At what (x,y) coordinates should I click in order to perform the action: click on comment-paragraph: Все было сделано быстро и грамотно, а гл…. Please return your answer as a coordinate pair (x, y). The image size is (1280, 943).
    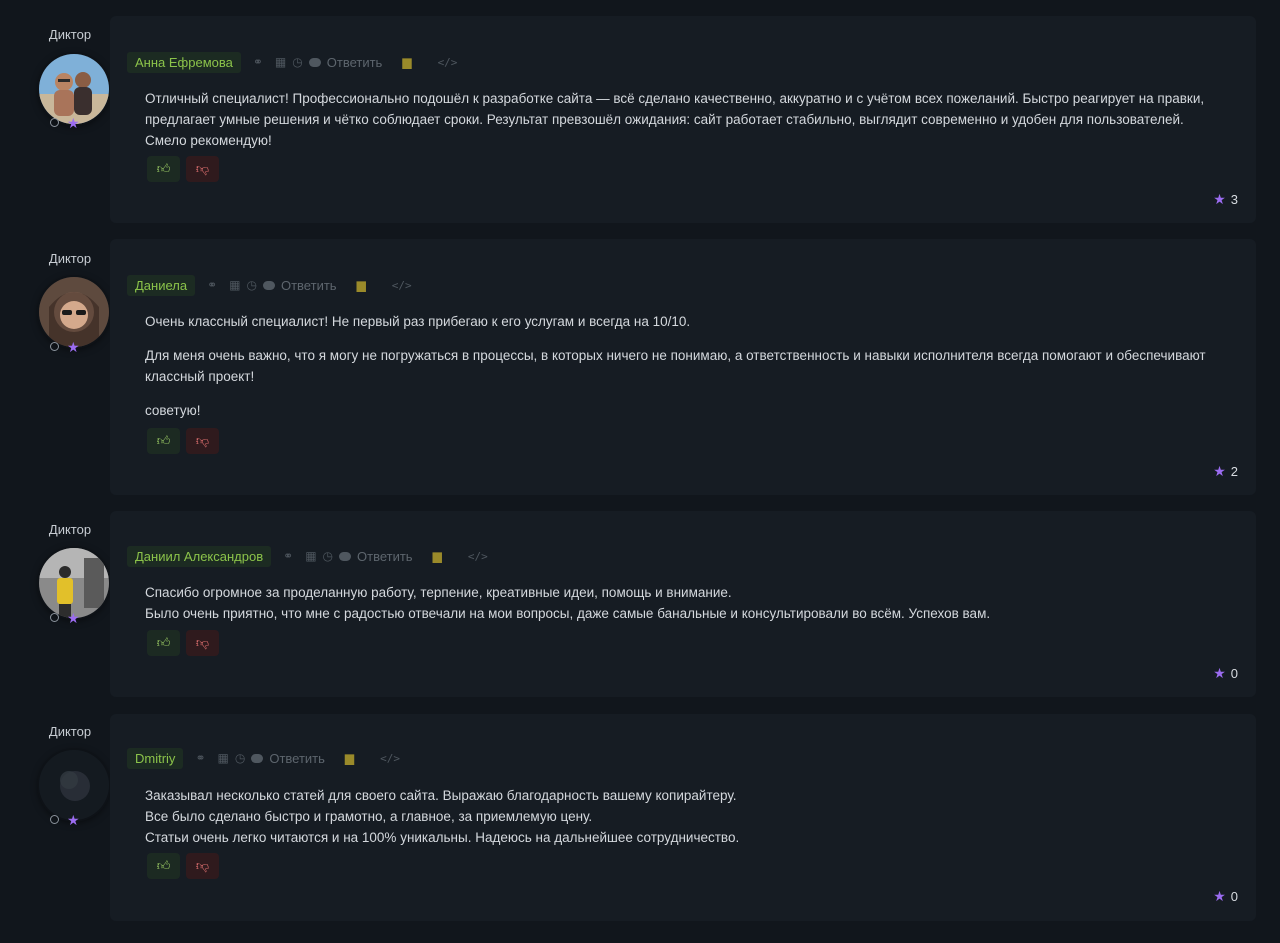
    Looking at the image, I should click on (369, 816).